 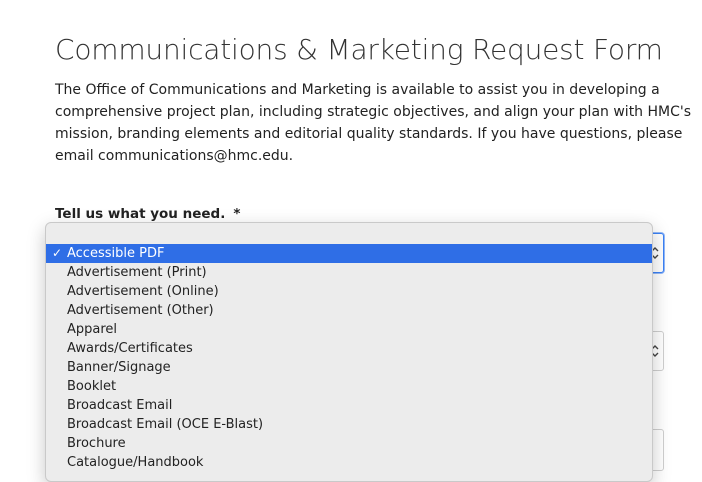 What do you see at coordinates (92, 386) in the screenshot?
I see `option-label: Booklet` at bounding box center [92, 386].